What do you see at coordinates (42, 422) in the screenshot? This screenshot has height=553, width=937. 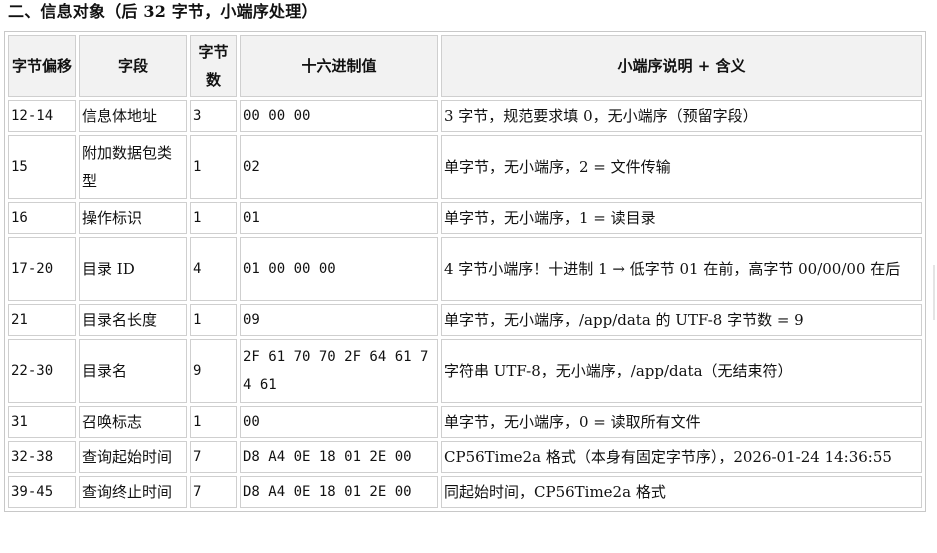 I see `cell-offset: 31` at bounding box center [42, 422].